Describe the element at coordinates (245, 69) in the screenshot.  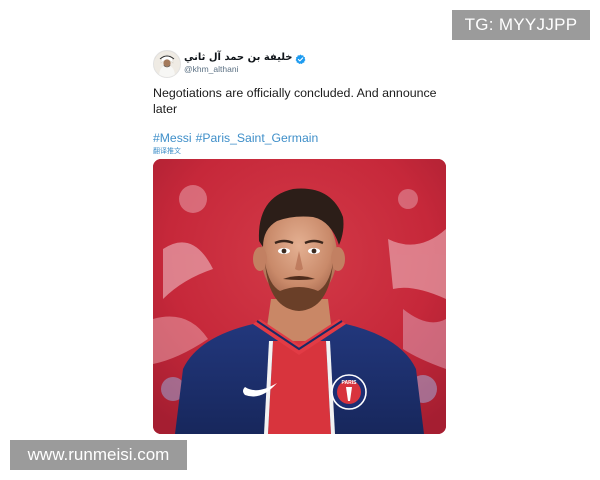
I see `user-handle: @khm_althani` at that location.